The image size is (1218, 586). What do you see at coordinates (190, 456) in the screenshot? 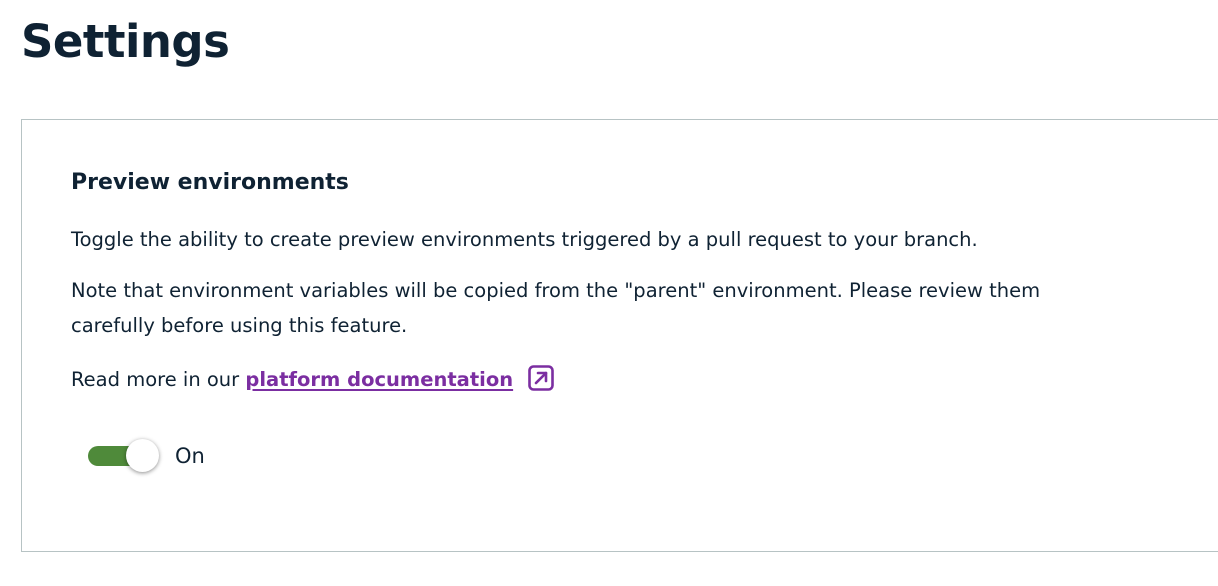
I see `toggle-state-label: On` at bounding box center [190, 456].